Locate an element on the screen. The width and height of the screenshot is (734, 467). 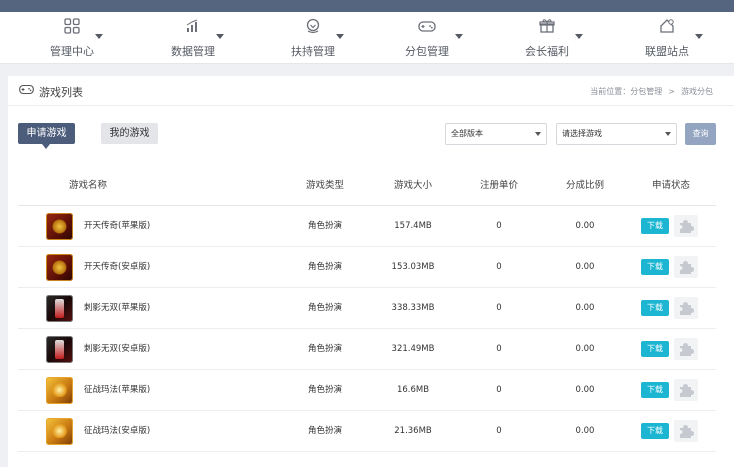
query-button: 查询 is located at coordinates (700, 134).